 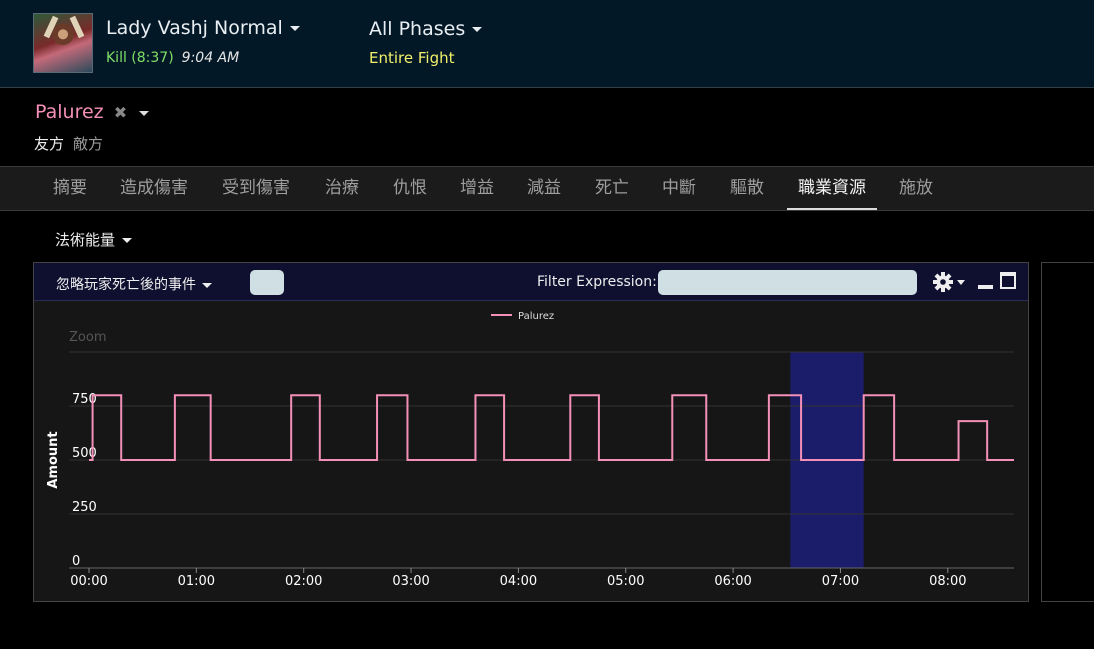 I want to click on ally-link: 友方, so click(x=49, y=144).